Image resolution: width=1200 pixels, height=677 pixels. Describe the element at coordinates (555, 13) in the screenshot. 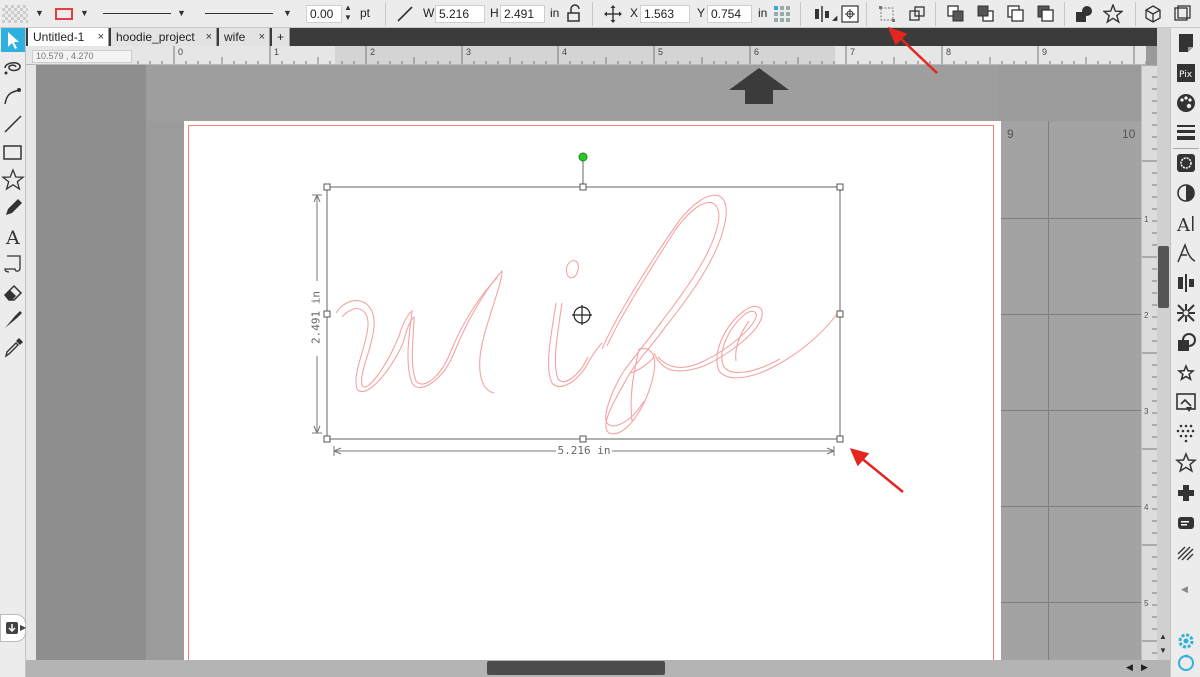

I see `size-unit: in` at that location.